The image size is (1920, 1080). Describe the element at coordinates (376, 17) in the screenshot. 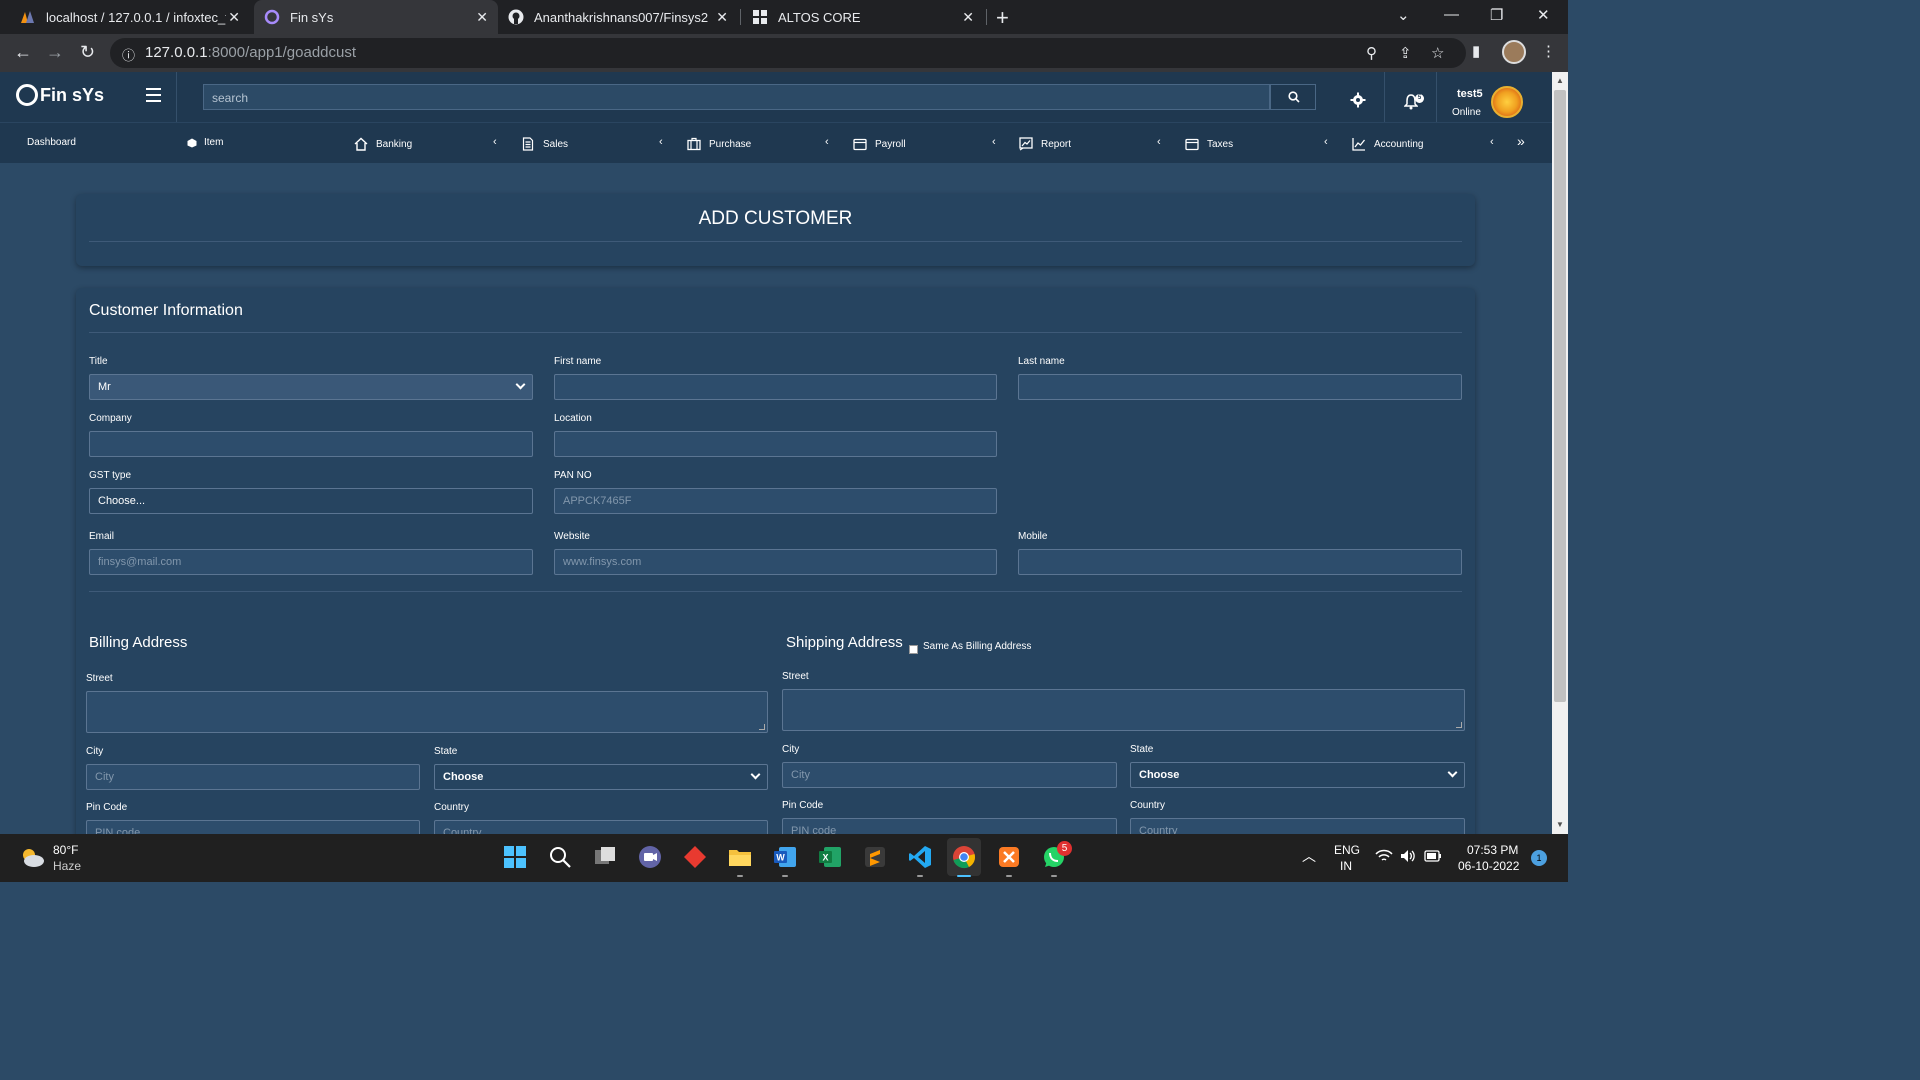

I see `tab-finsys: Fin sYs ✕` at that location.